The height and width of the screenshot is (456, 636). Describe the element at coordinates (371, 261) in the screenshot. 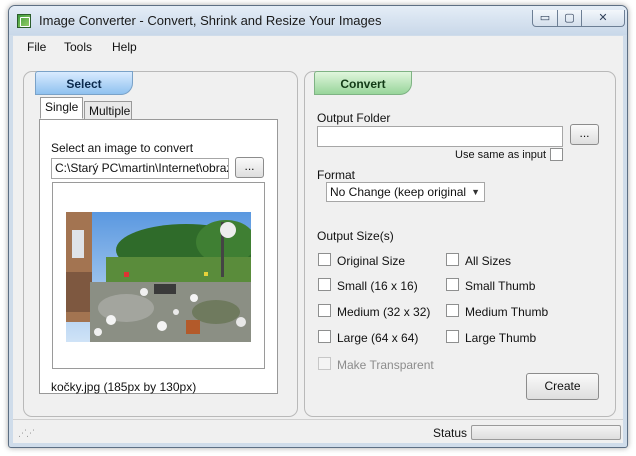

I see `label-original-size: Original Size` at that location.